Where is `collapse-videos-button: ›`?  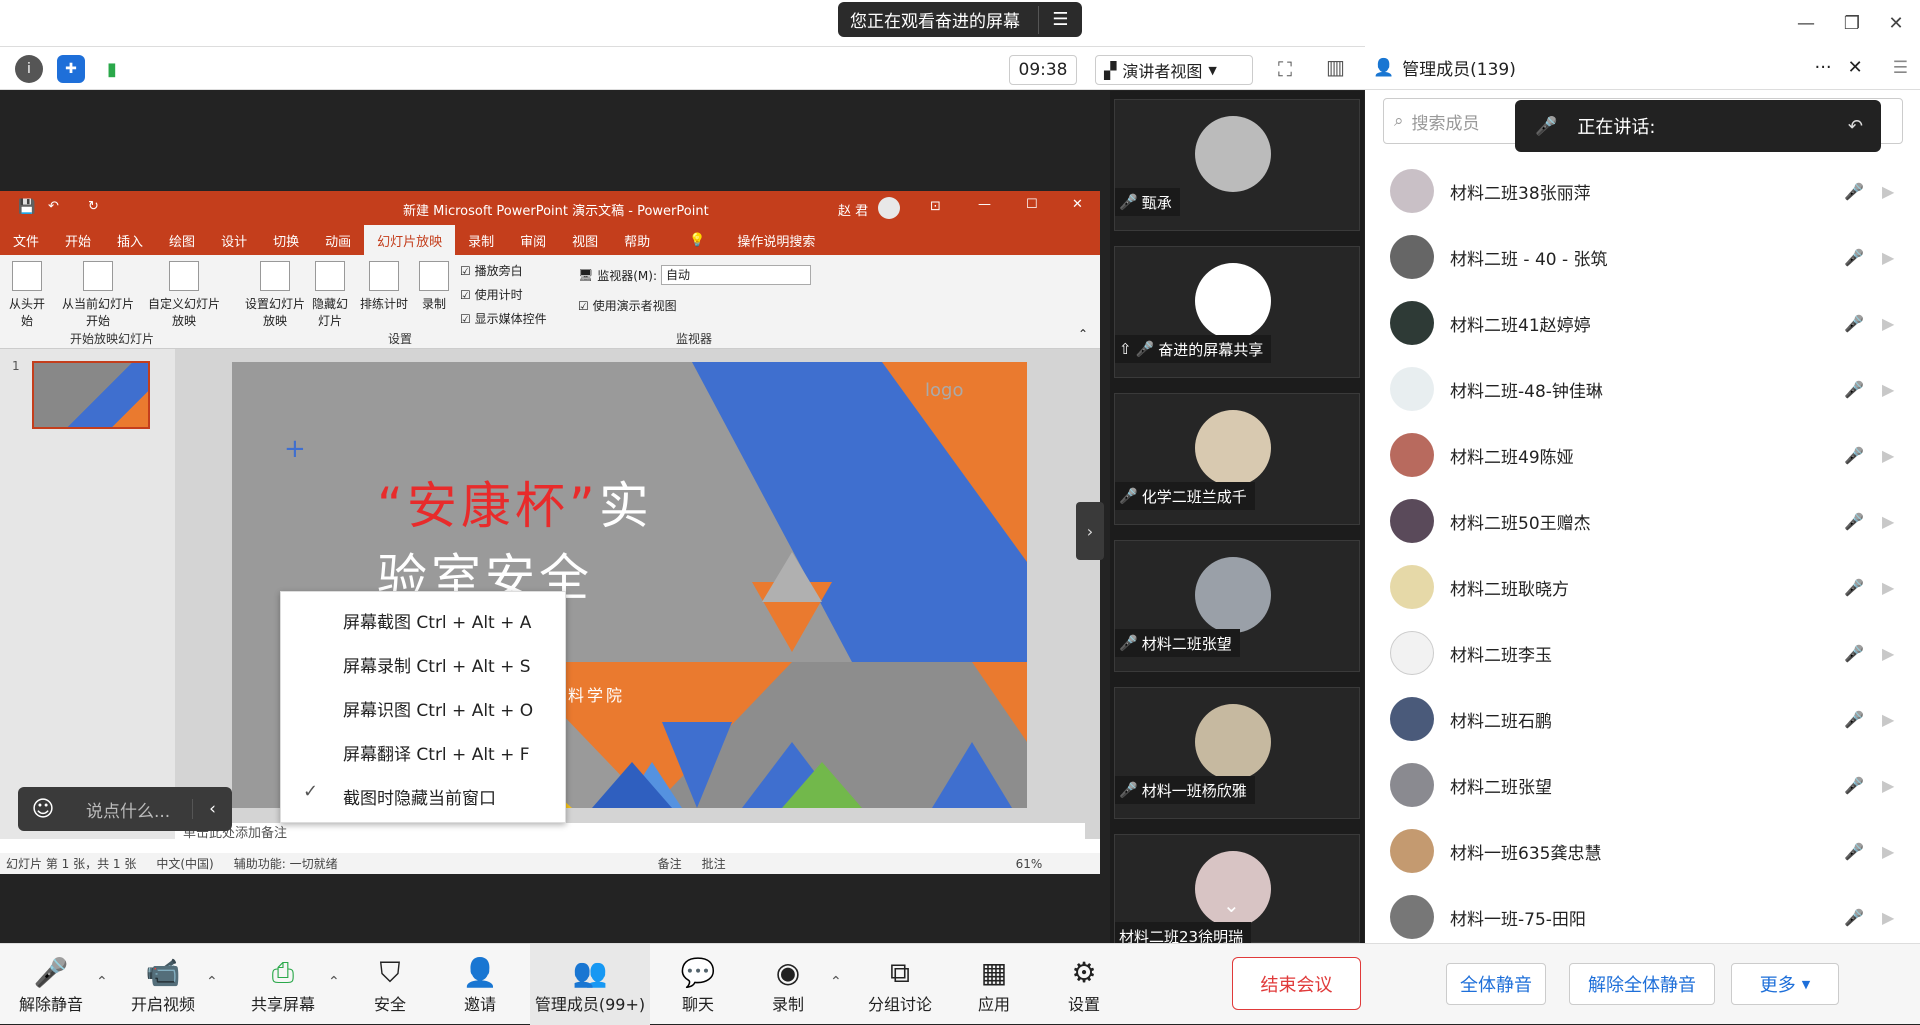
collapse-videos-button: › is located at coordinates (1090, 531).